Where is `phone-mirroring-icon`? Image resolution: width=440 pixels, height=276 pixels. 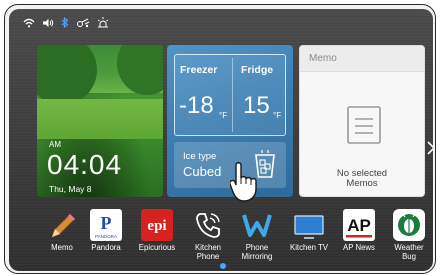
phone-mirroring-icon is located at coordinates (257, 225).